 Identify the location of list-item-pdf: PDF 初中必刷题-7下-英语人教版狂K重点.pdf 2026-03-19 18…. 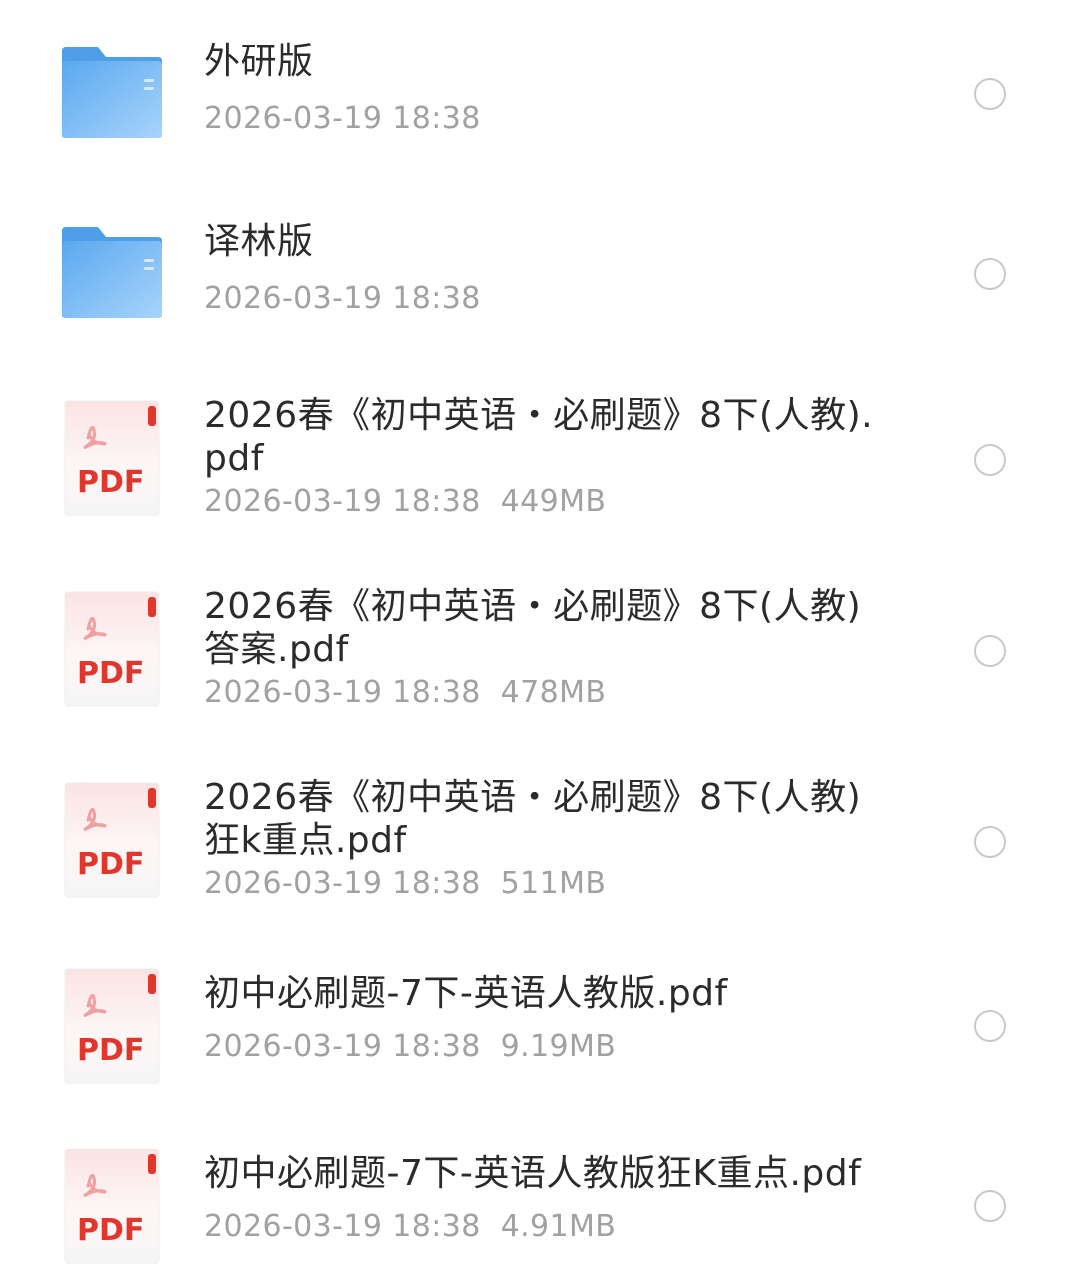
(540, 1206).